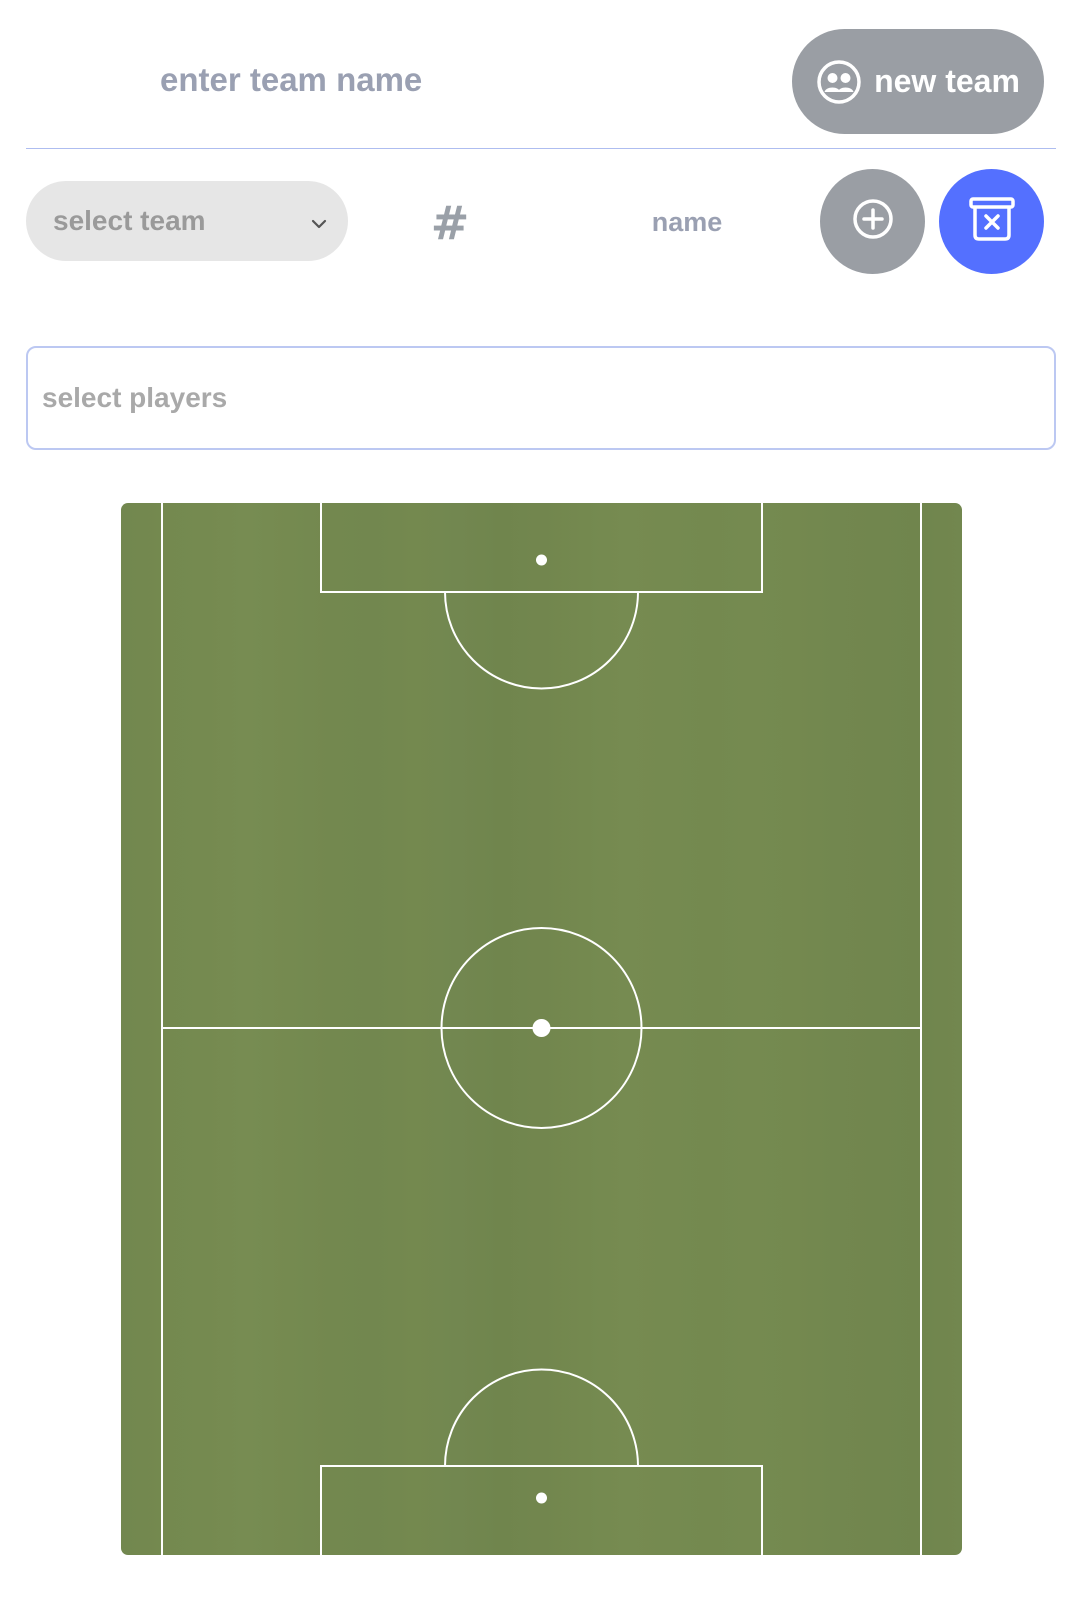 The height and width of the screenshot is (1600, 1080). What do you see at coordinates (129, 220) in the screenshot?
I see `team-select-label: select team` at bounding box center [129, 220].